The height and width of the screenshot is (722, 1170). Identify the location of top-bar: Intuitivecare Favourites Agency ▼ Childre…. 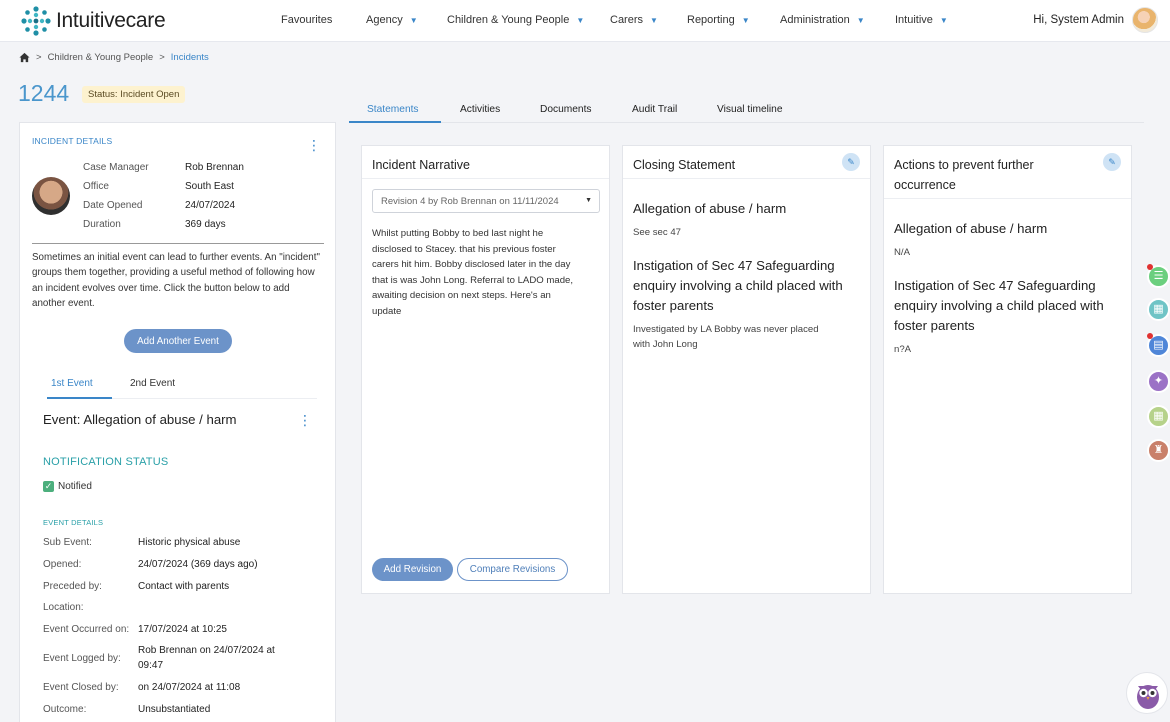
(585, 21).